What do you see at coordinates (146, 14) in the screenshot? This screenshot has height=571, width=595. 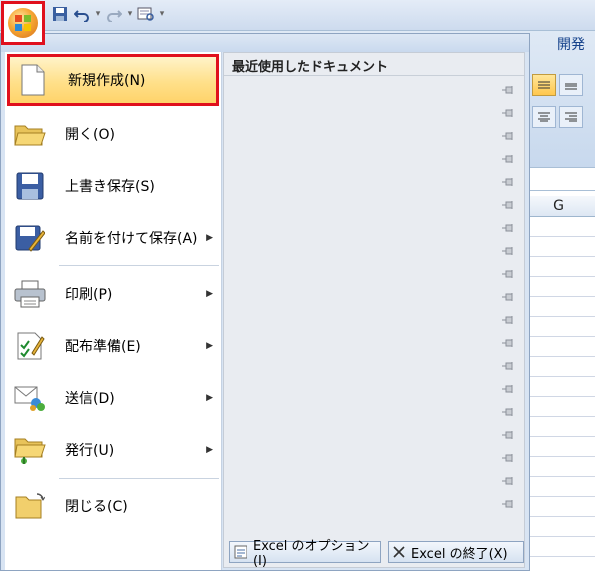 I see `print-preview-icon` at bounding box center [146, 14].